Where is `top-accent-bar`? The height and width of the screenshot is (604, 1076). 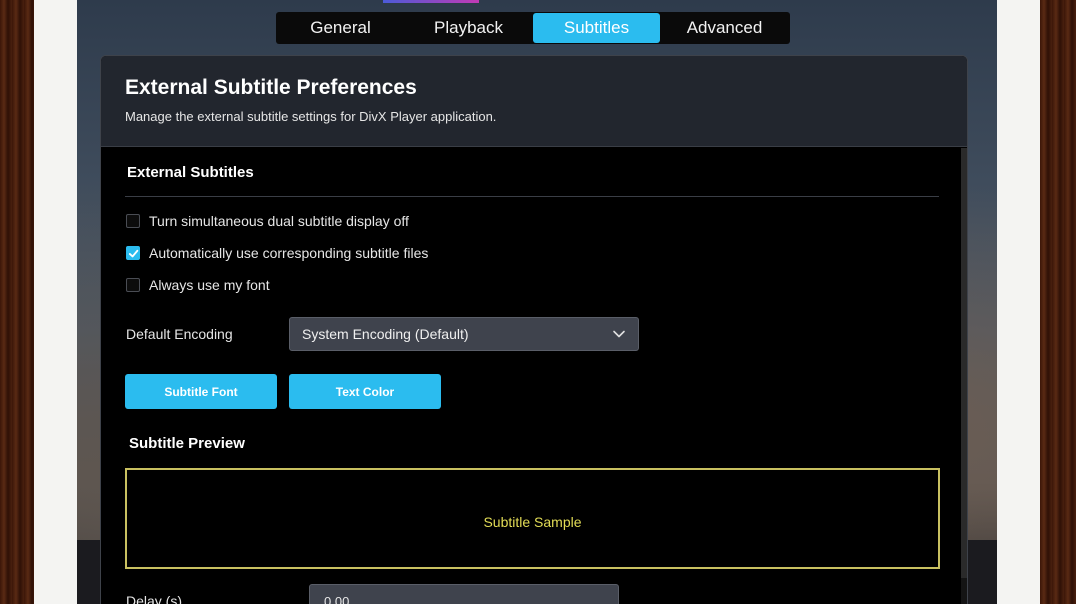 top-accent-bar is located at coordinates (431, 1).